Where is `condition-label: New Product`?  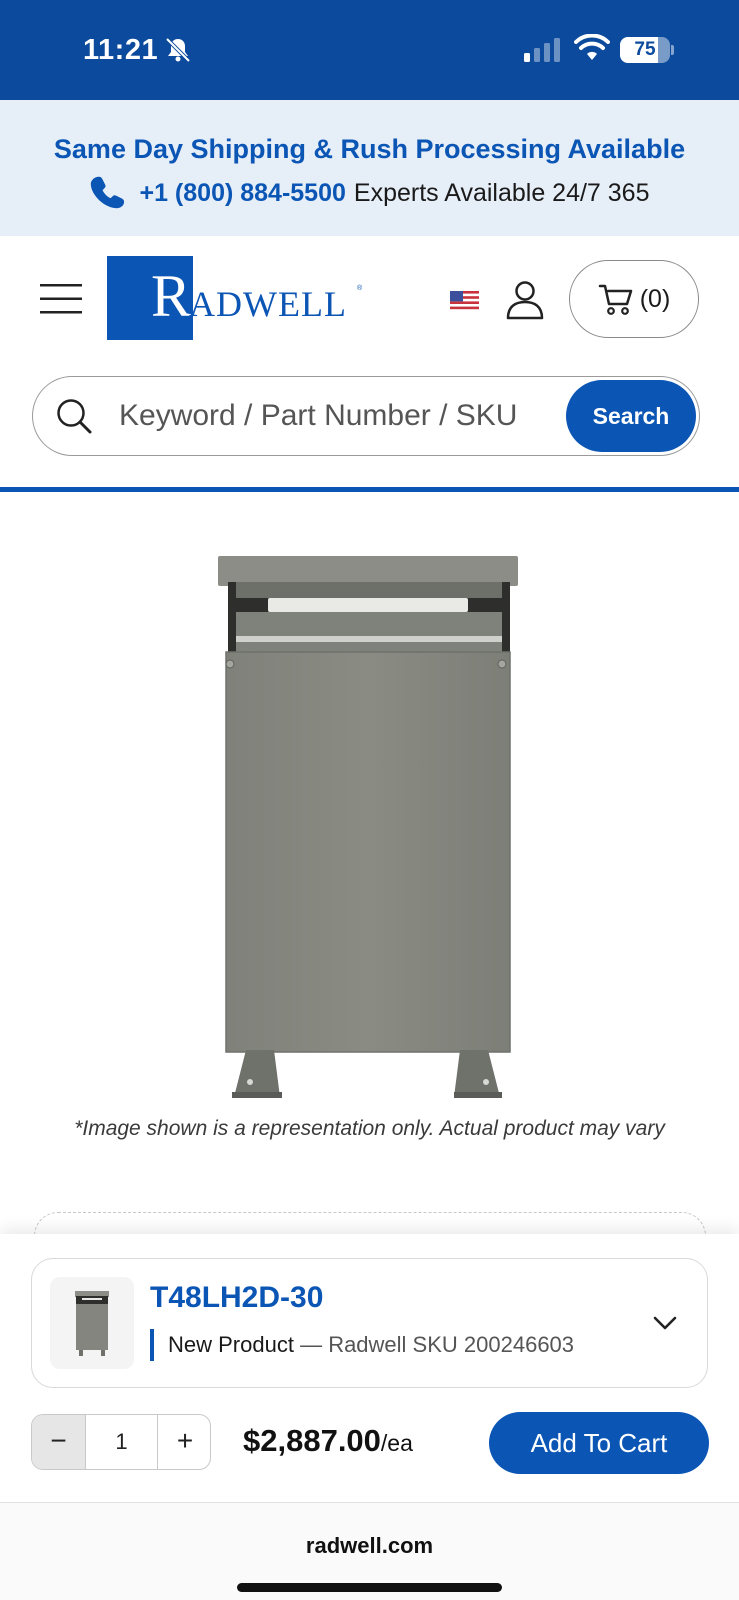 condition-label: New Product is located at coordinates (231, 1344).